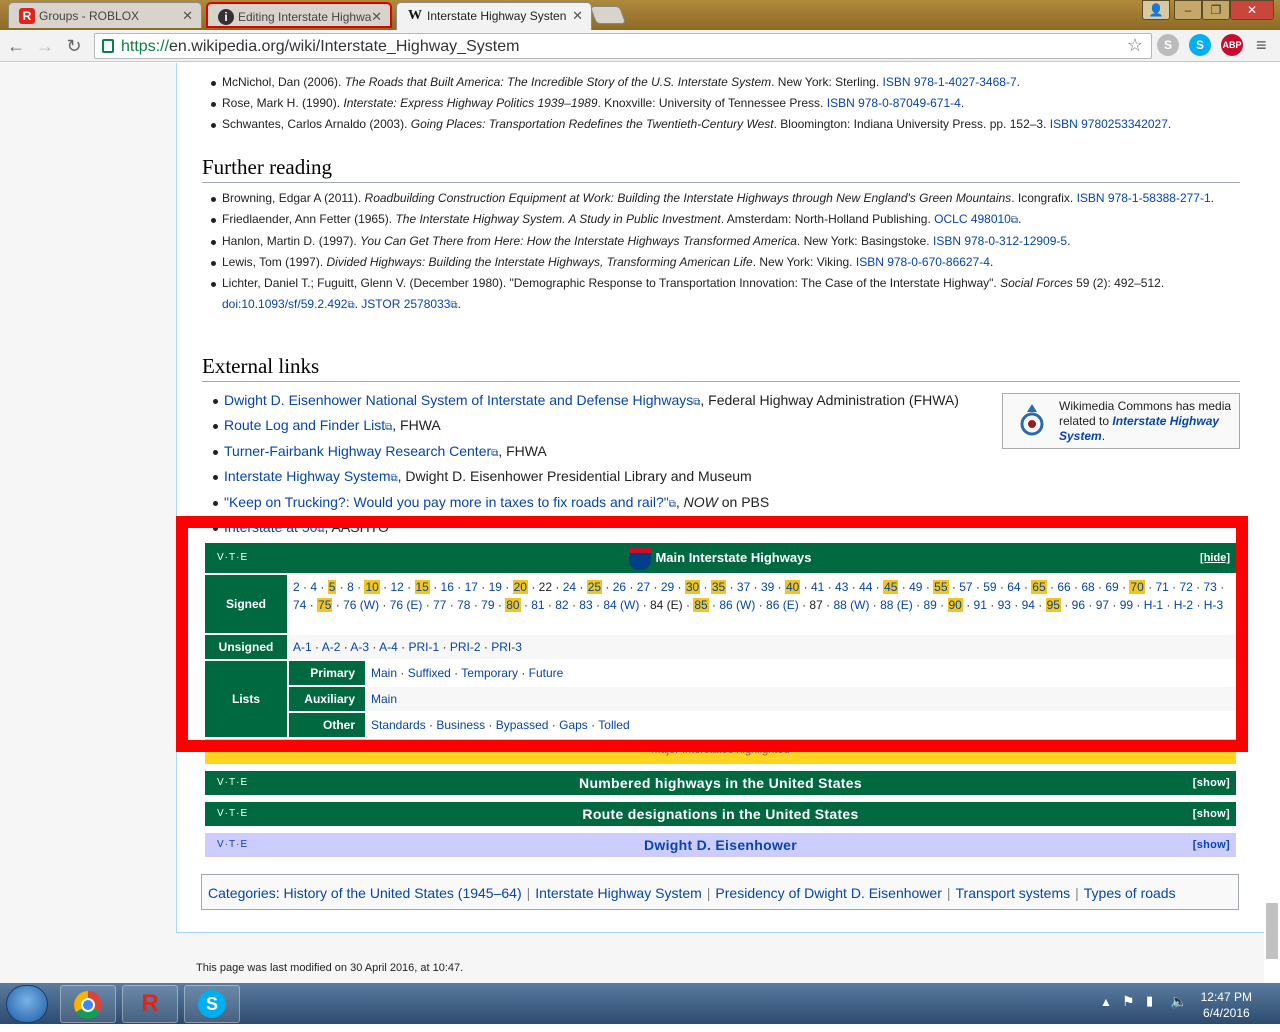  What do you see at coordinates (640, 1003) in the screenshot?
I see `windows-taskbar: R S ▲ ⚑ ▮ 🔈 12:47 PM 6/4/2016` at bounding box center [640, 1003].